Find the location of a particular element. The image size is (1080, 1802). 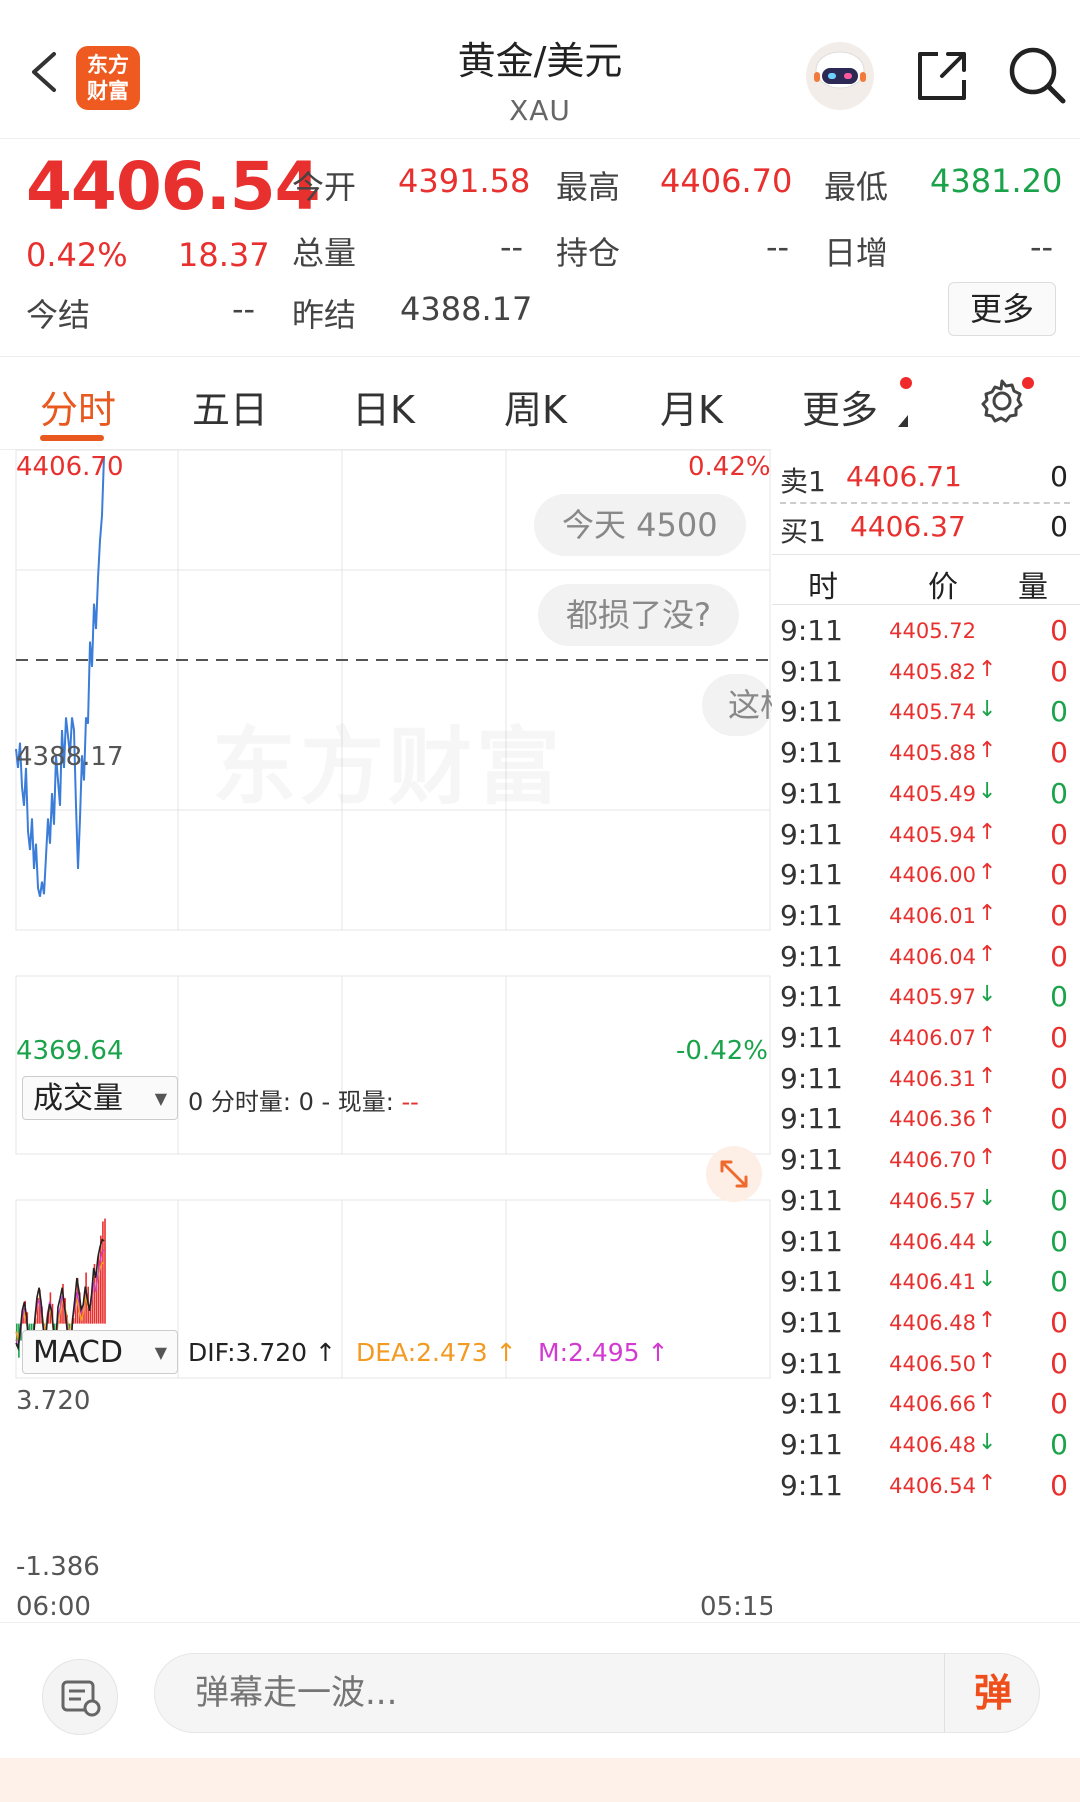

more-quote-button: 更多 is located at coordinates (1002, 309).